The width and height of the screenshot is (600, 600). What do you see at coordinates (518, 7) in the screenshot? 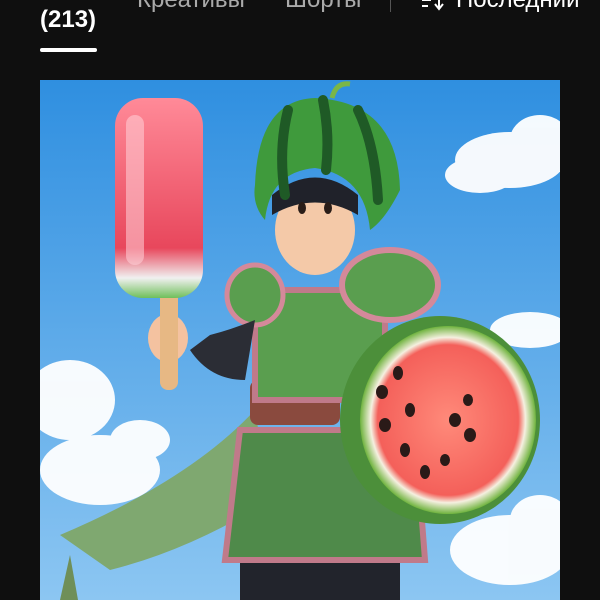
I see `sort-label: Последний` at bounding box center [518, 7].